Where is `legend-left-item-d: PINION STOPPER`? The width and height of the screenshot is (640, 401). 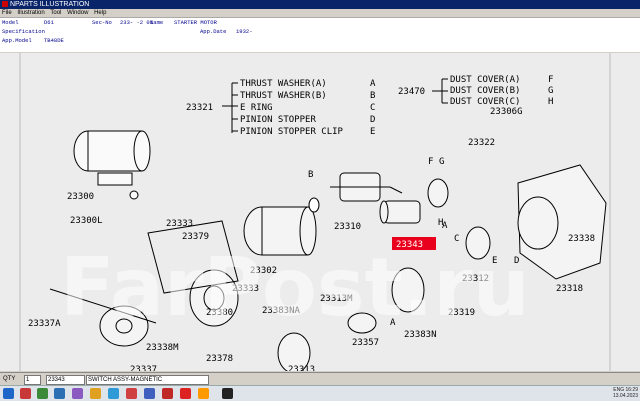 legend-left-item-d: PINION STOPPER is located at coordinates (278, 120).